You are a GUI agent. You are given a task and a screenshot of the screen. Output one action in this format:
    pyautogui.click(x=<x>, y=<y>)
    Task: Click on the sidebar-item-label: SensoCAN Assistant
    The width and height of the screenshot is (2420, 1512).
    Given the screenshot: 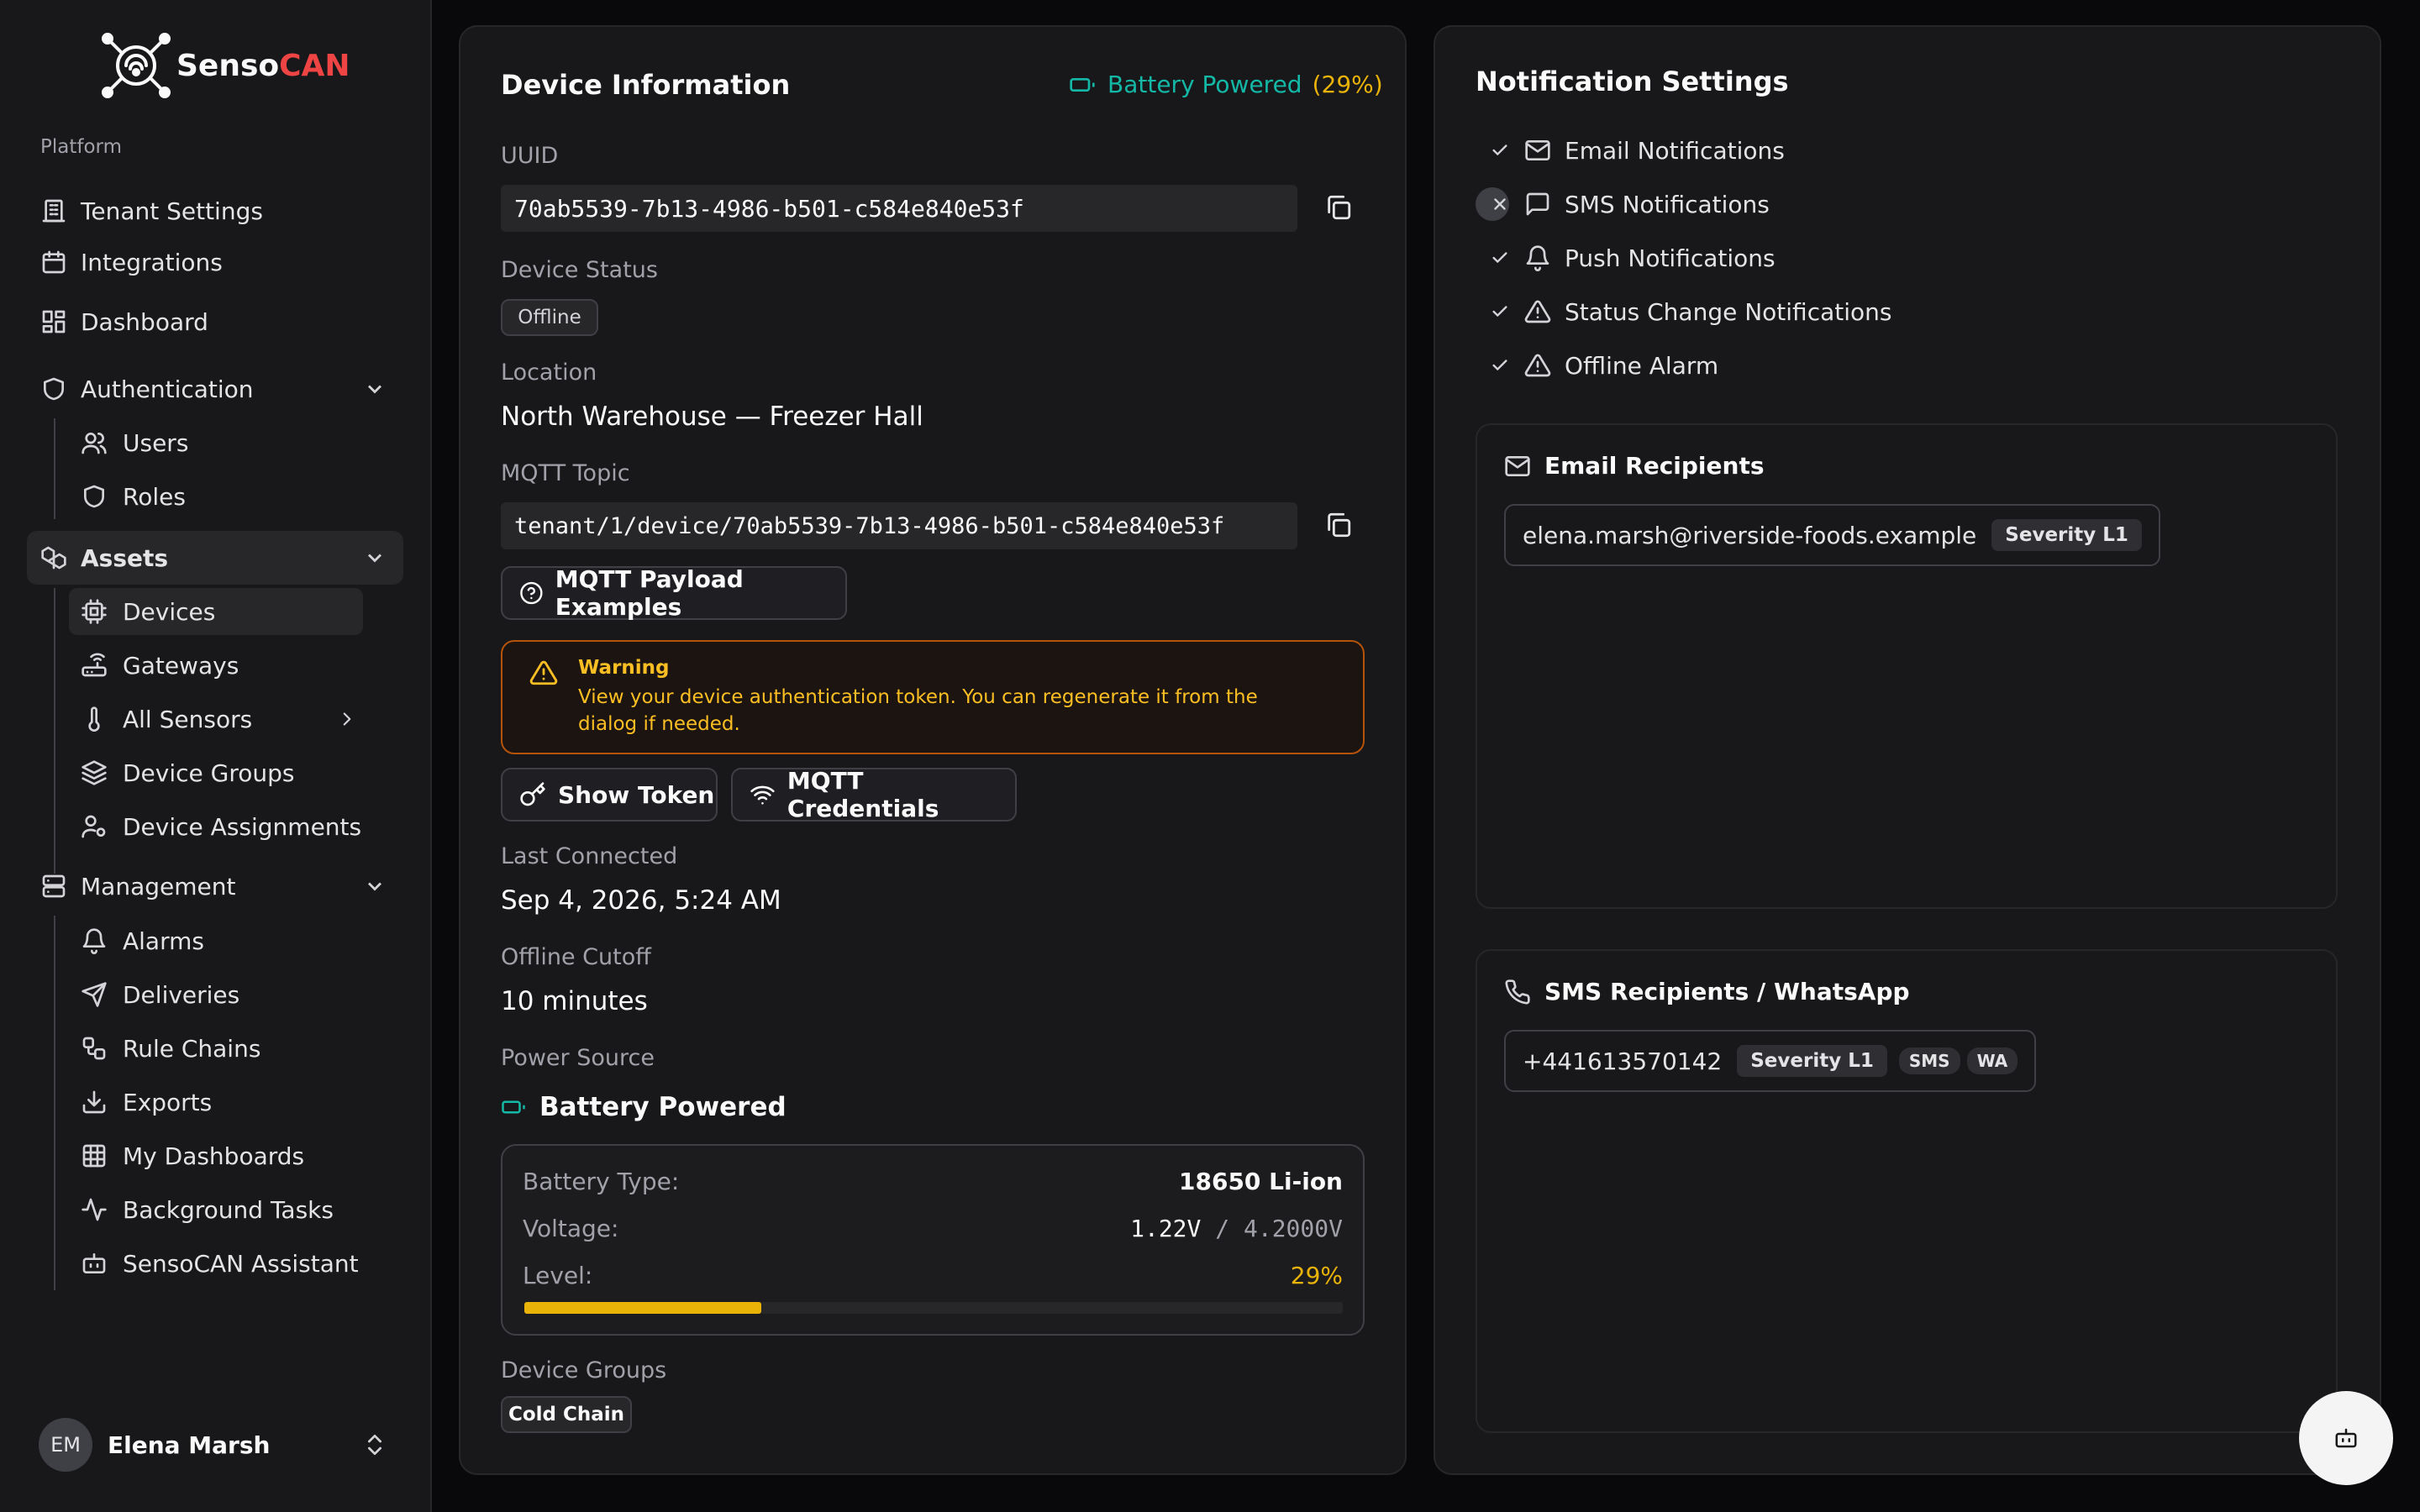 What is the action you would take?
    pyautogui.click(x=241, y=1263)
    